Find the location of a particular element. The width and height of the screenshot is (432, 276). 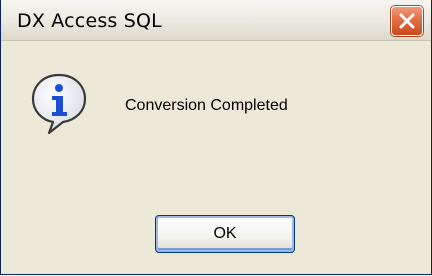

ok-button: OK is located at coordinates (225, 234).